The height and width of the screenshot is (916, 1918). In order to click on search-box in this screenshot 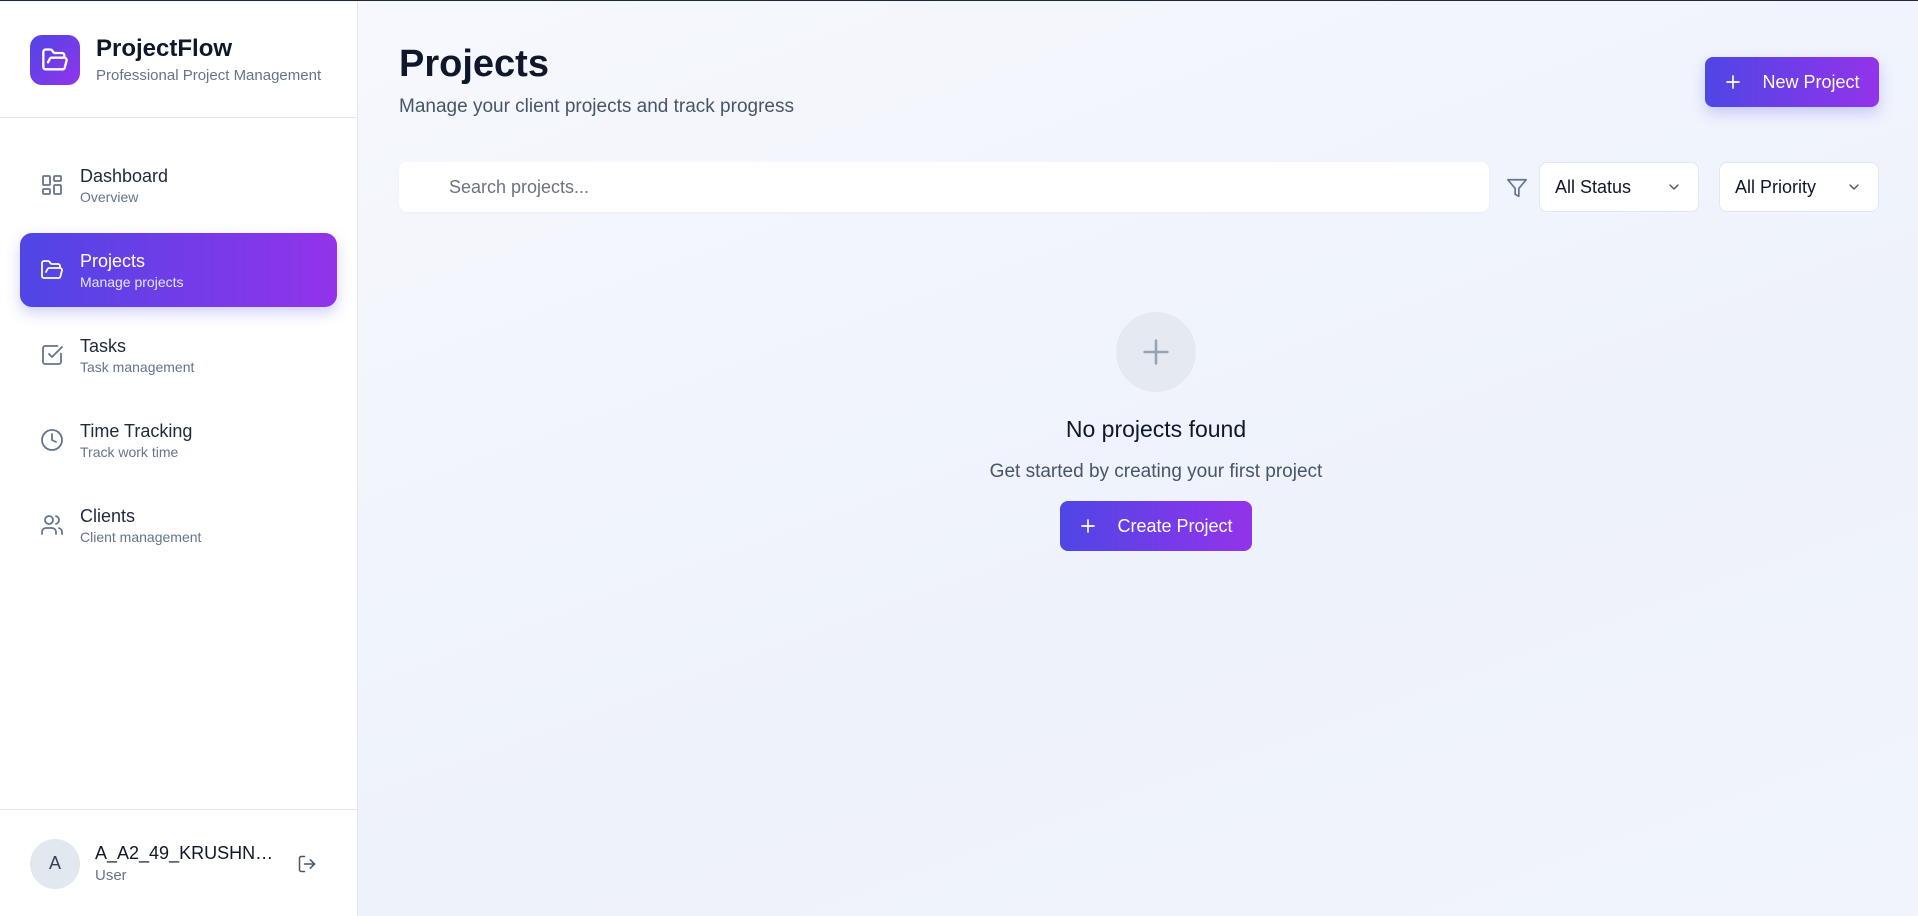, I will do `click(944, 187)`.